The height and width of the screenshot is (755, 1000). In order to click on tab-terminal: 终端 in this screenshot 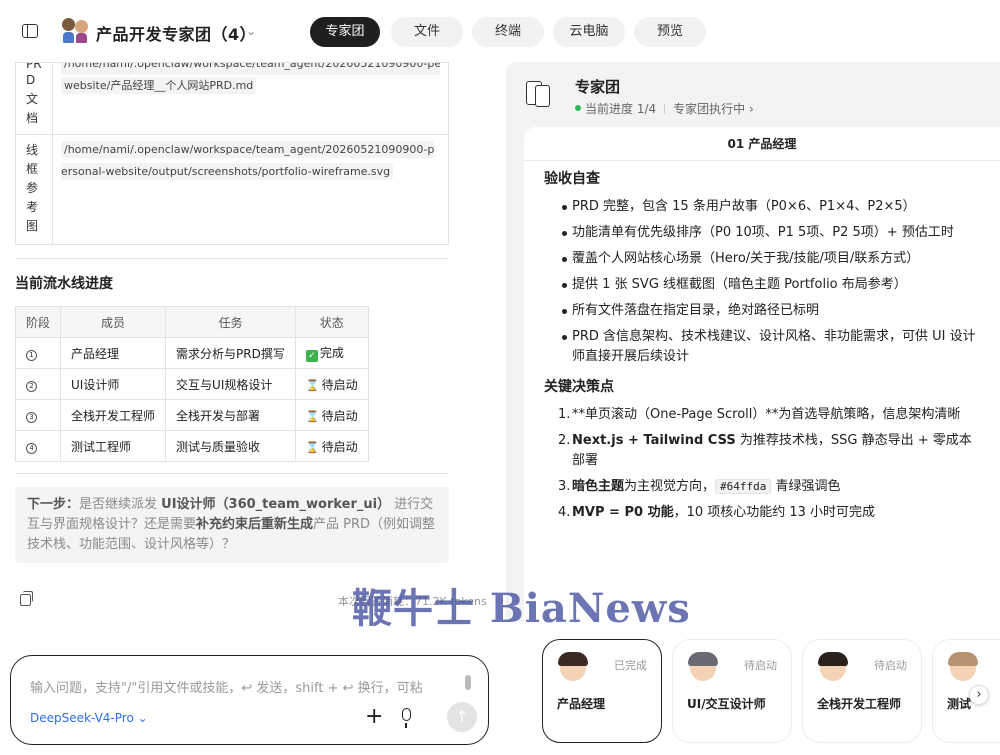, I will do `click(508, 32)`.